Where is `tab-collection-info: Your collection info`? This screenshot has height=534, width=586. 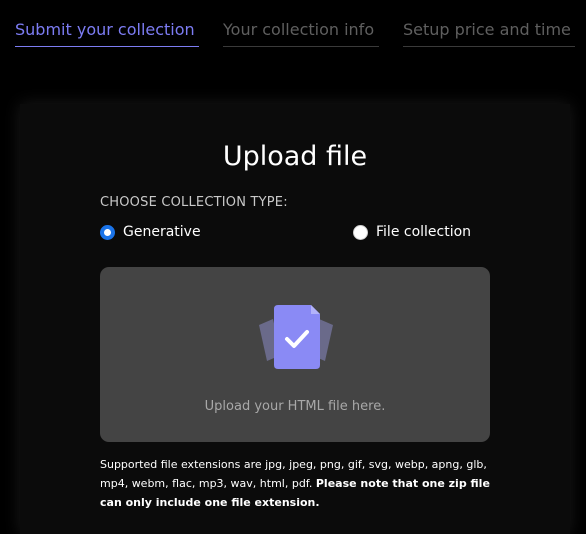
tab-collection-info: Your collection info is located at coordinates (301, 33).